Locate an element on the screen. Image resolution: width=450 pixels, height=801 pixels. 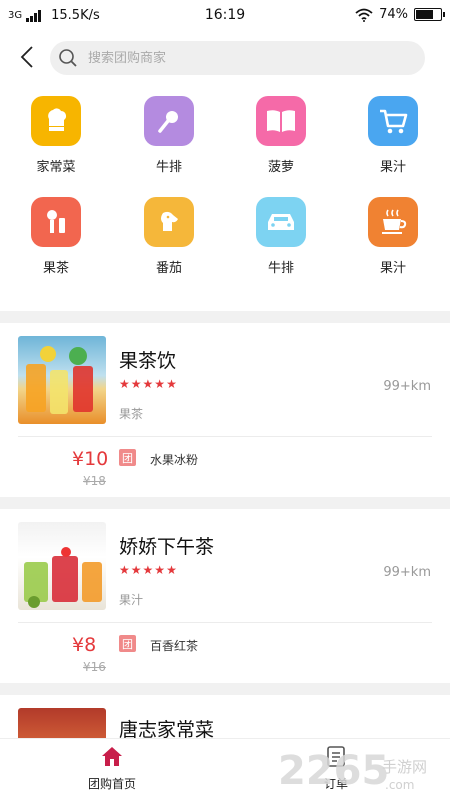
search-bar is located at coordinates (237, 58).